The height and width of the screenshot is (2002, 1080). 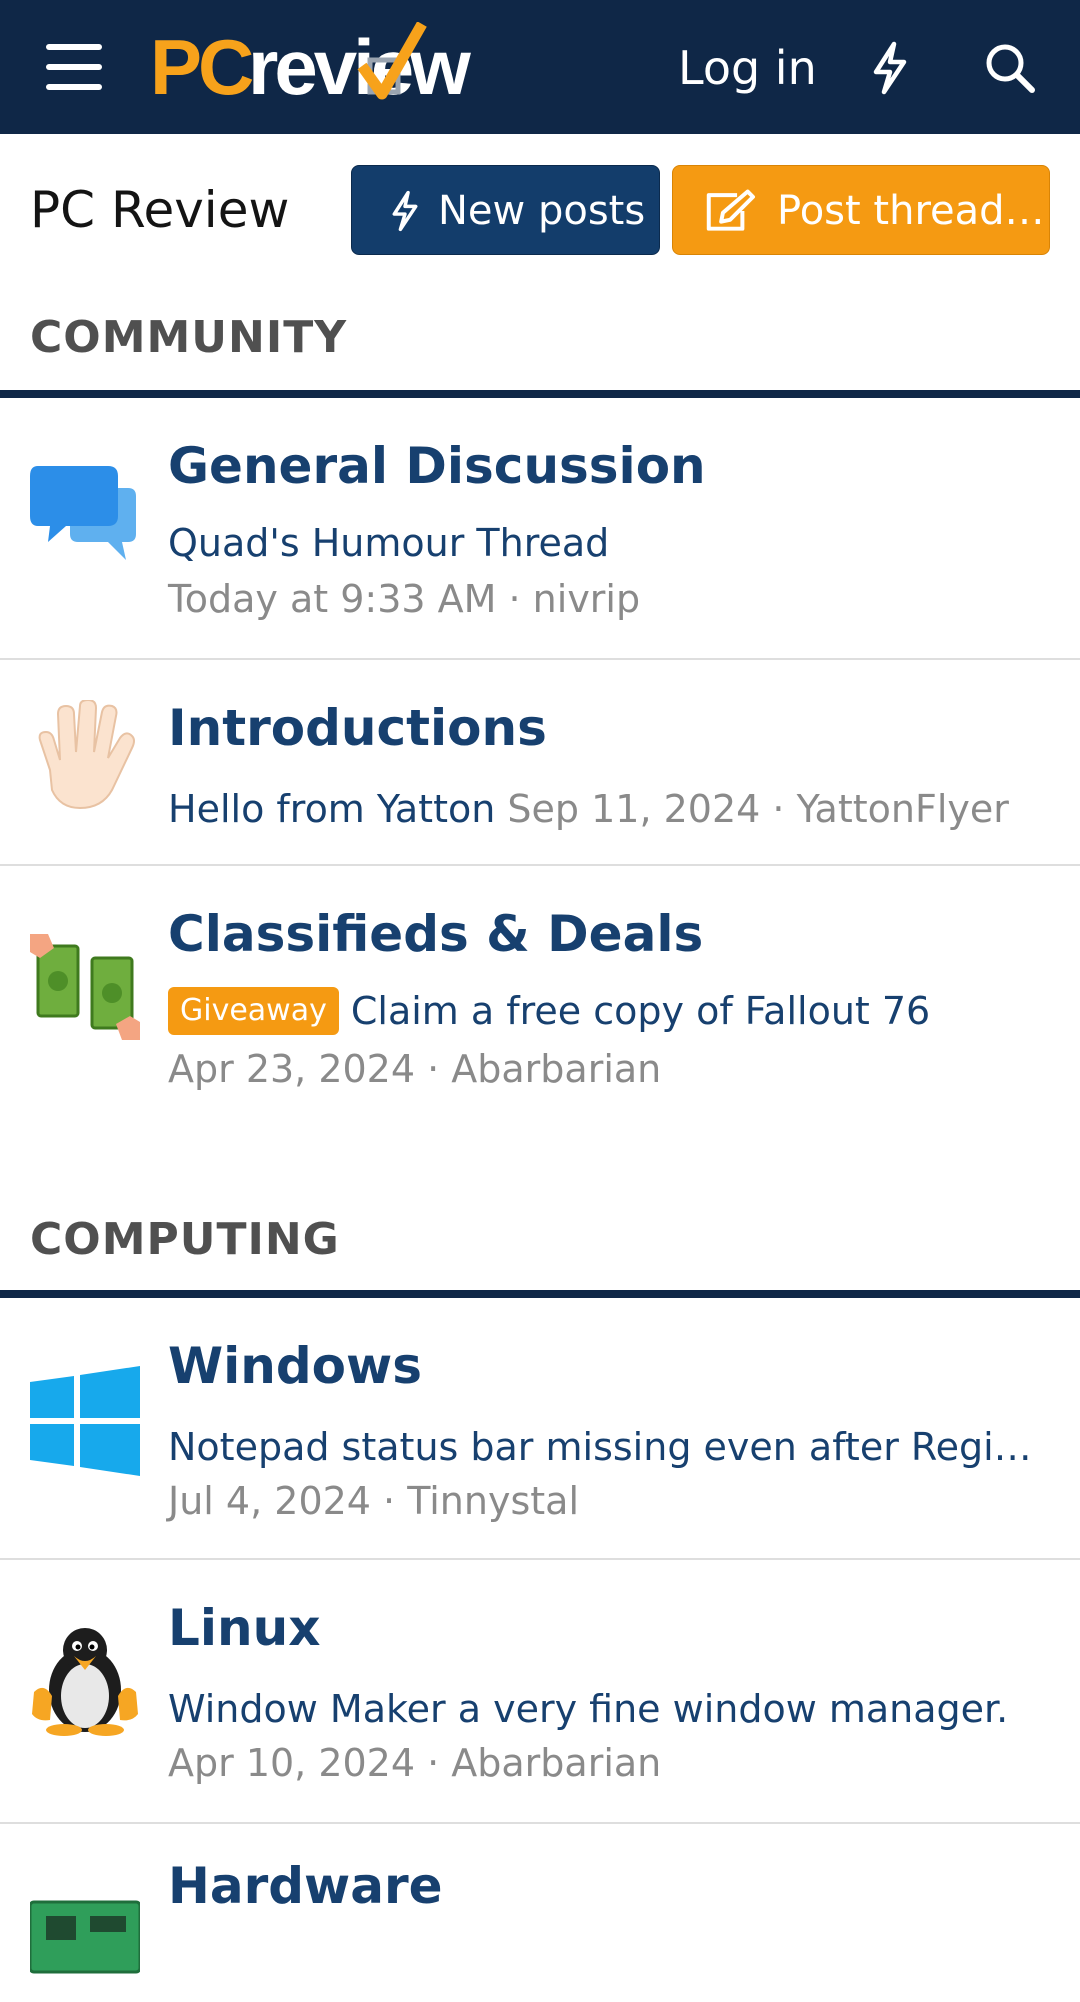 I want to click on forum-title: Hardware, so click(x=305, y=1886).